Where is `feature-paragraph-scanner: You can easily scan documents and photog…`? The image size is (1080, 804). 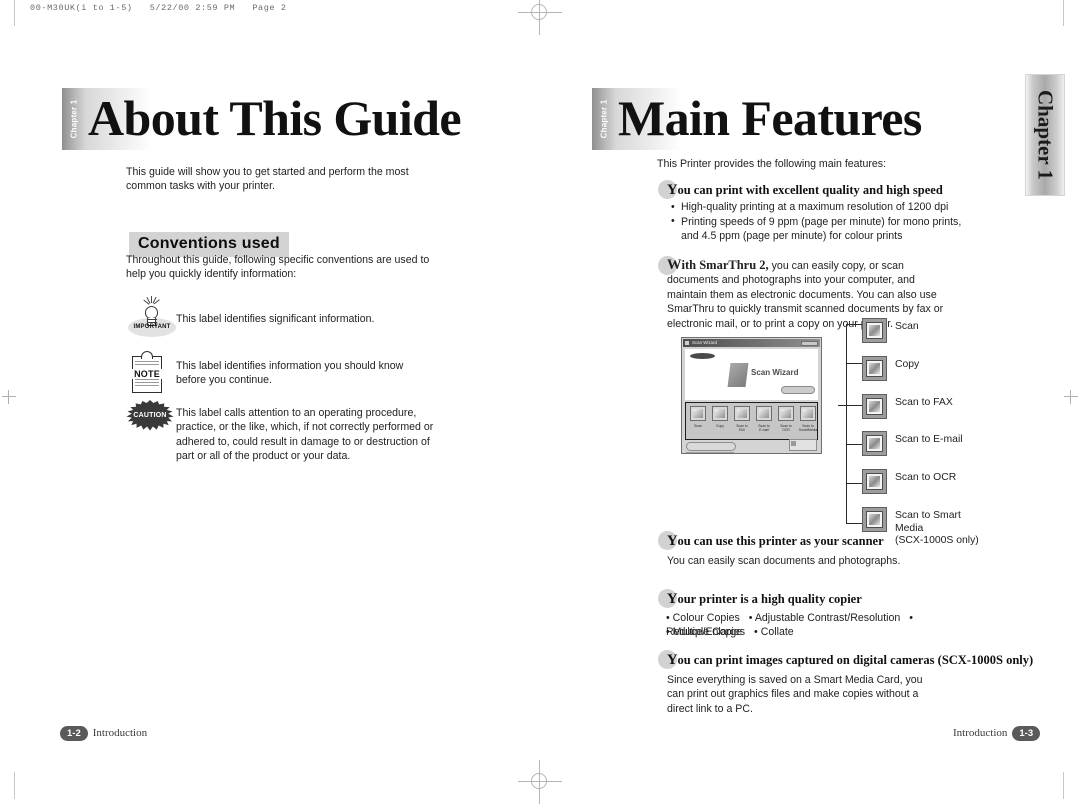
feature-paragraph-scanner: You can easily scan documents and photog… is located at coordinates (784, 561).